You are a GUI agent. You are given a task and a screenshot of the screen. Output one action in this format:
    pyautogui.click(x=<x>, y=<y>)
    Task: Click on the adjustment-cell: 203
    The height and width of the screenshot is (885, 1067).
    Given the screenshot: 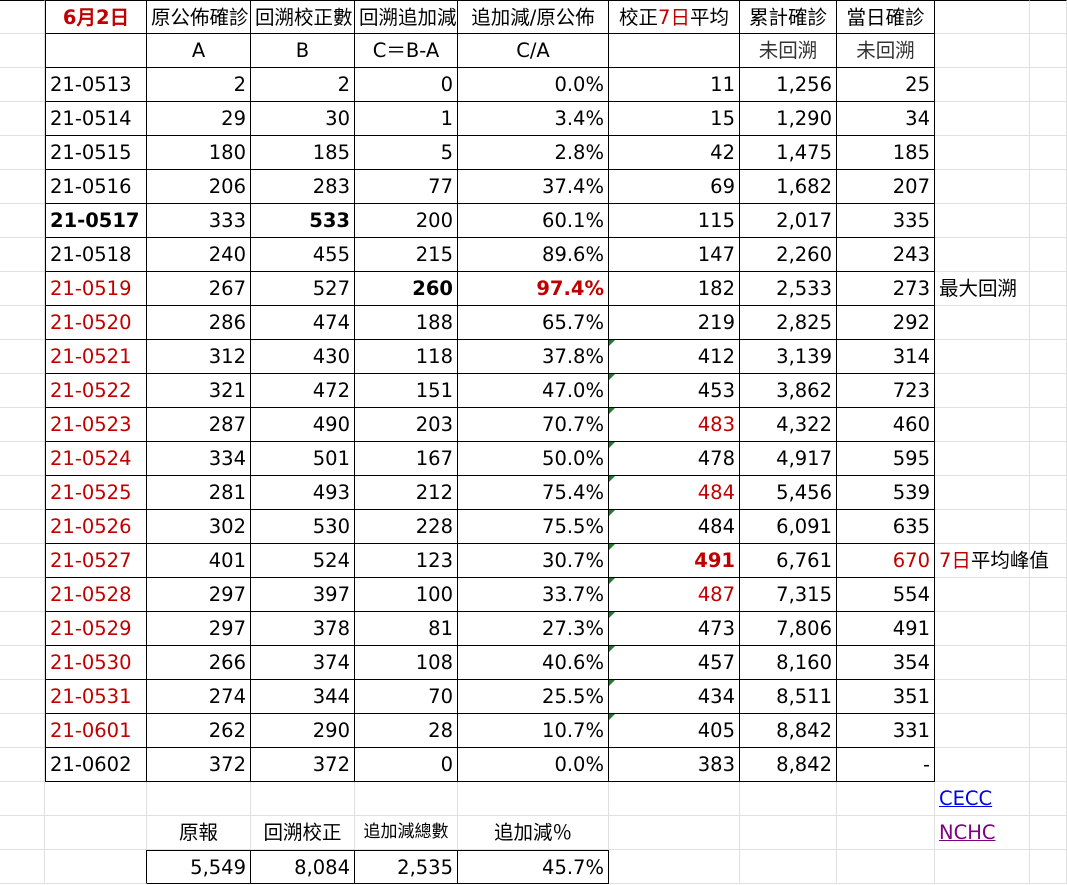 What is the action you would take?
    pyautogui.click(x=406, y=425)
    